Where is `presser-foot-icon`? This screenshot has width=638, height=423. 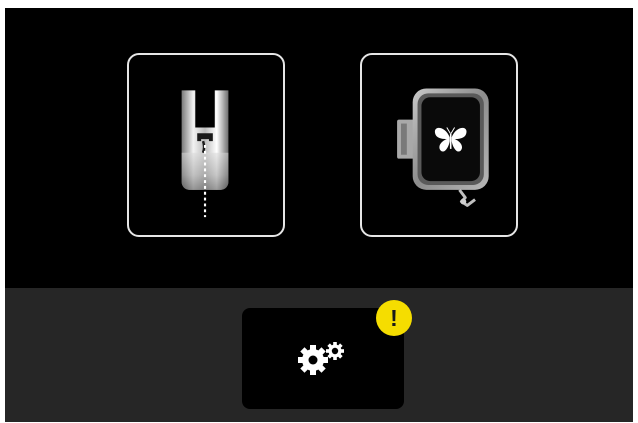
presser-foot-icon is located at coordinates (205, 154).